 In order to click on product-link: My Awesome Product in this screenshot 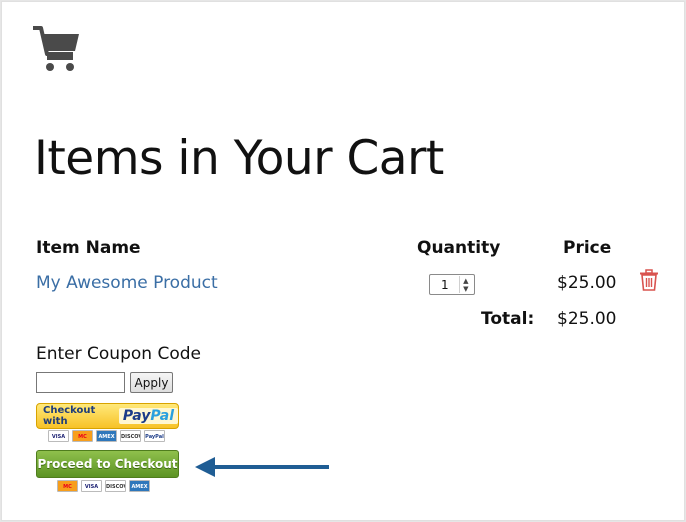, I will do `click(127, 283)`.